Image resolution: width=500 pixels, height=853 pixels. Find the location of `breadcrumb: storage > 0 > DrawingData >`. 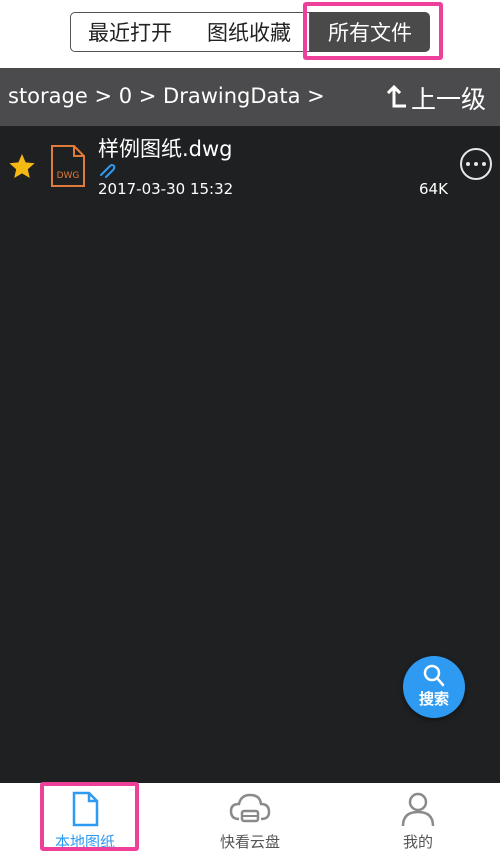

breadcrumb: storage > 0 > DrawingData > is located at coordinates (166, 96).